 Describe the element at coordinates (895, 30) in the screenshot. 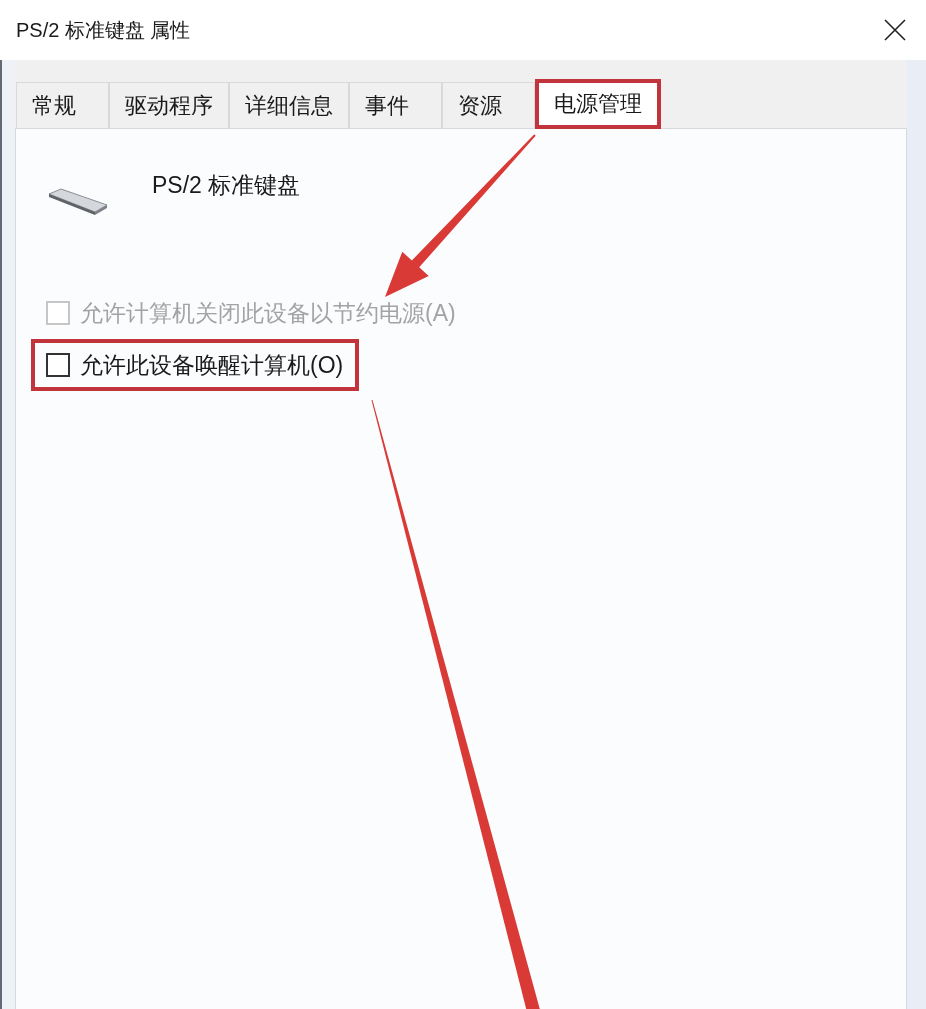

I see `close-icon` at that location.